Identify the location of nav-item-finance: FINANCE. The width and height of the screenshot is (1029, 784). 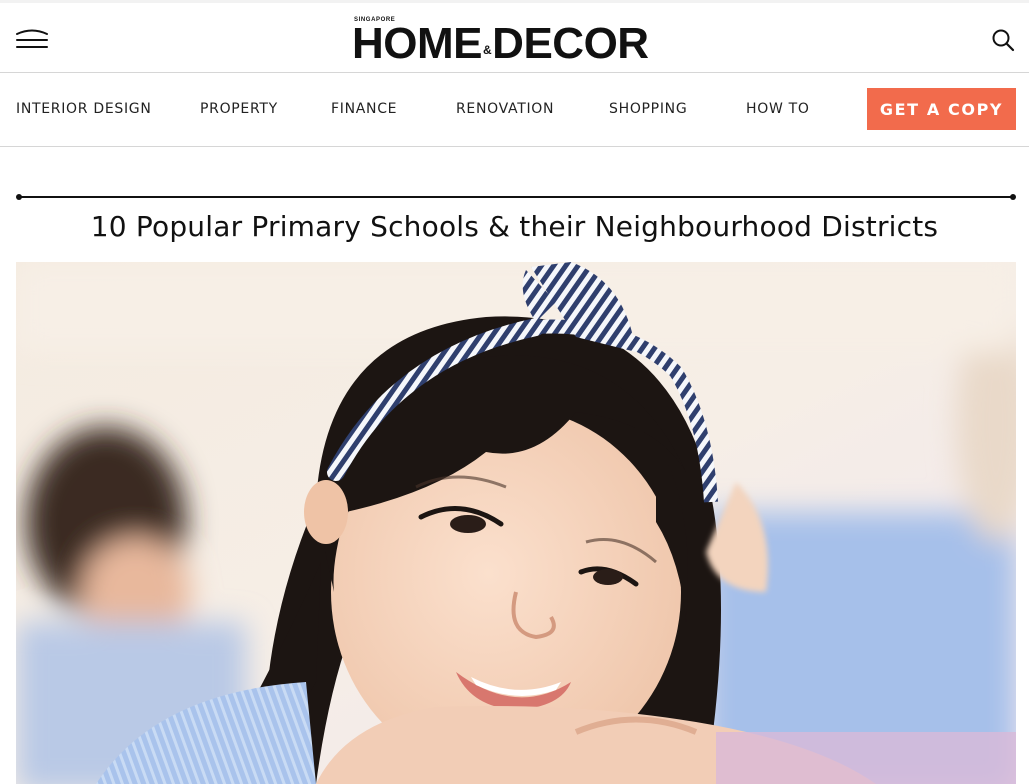
(364, 109).